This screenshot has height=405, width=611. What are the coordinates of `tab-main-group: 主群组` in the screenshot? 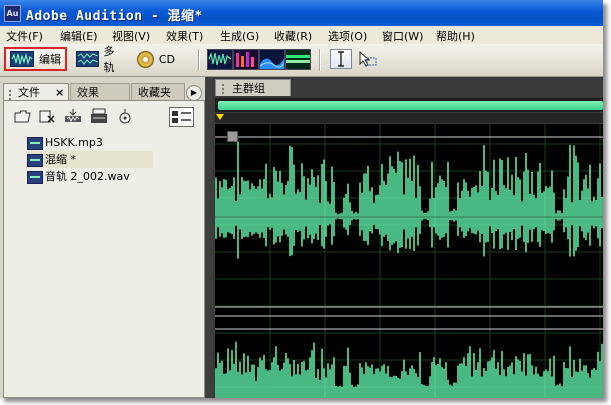 It's located at (253, 87).